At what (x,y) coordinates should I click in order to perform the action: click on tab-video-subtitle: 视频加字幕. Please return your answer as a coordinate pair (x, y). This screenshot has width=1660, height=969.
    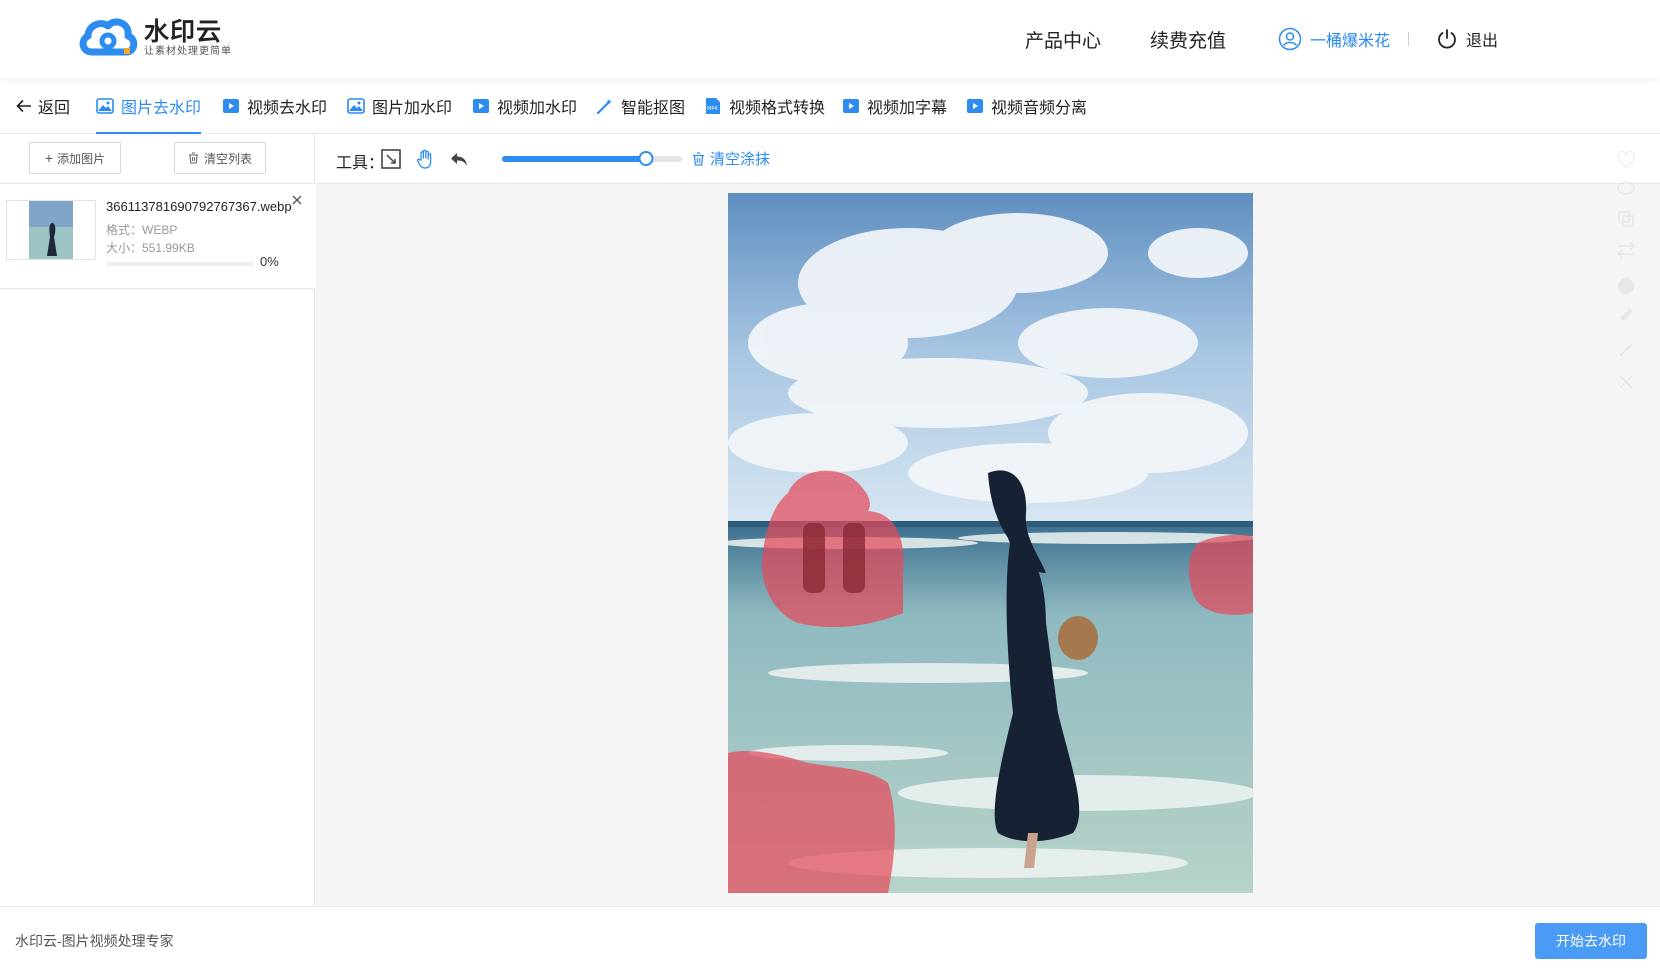
    Looking at the image, I should click on (894, 106).